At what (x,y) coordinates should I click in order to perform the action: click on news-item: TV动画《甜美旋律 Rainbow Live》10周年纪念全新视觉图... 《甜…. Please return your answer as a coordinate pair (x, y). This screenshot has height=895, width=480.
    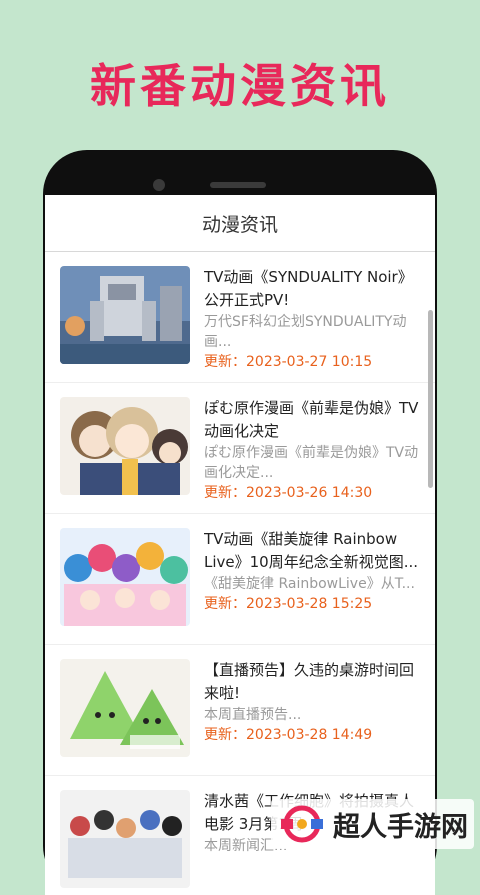
    Looking at the image, I should click on (240, 579).